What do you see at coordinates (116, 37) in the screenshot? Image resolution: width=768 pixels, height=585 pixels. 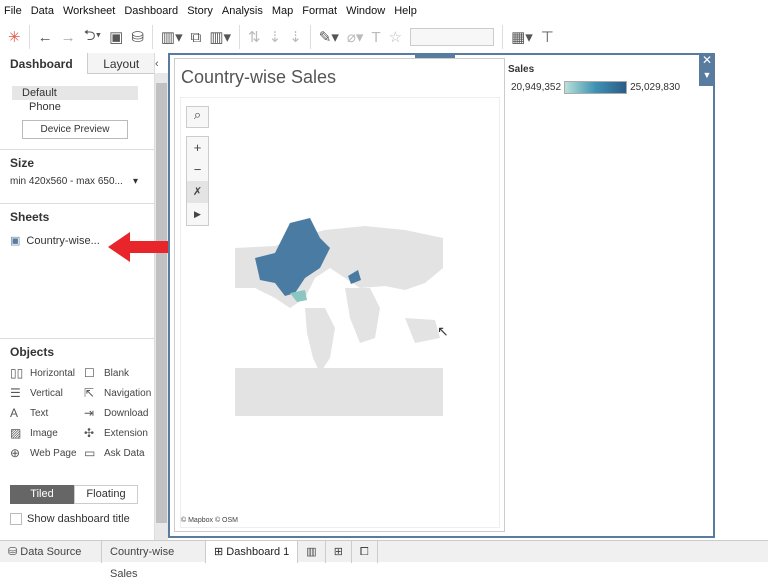 I see `save-icon: ▣` at bounding box center [116, 37].